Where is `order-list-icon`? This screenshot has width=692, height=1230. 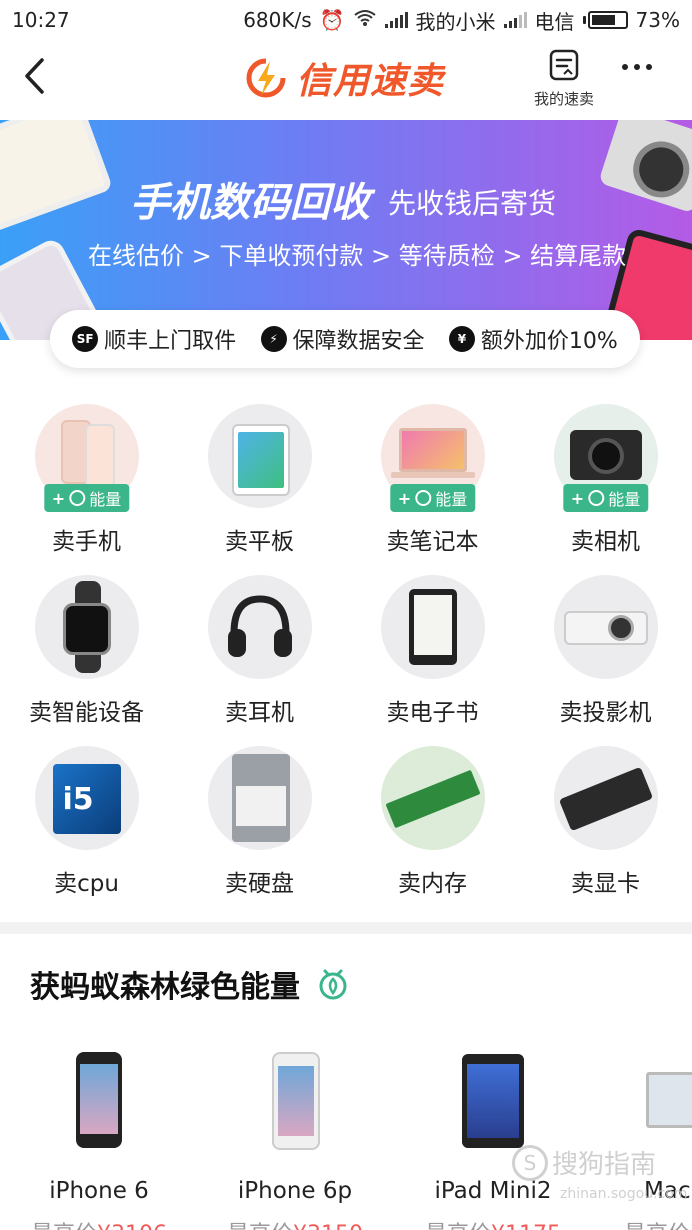 order-list-icon is located at coordinates (564, 65).